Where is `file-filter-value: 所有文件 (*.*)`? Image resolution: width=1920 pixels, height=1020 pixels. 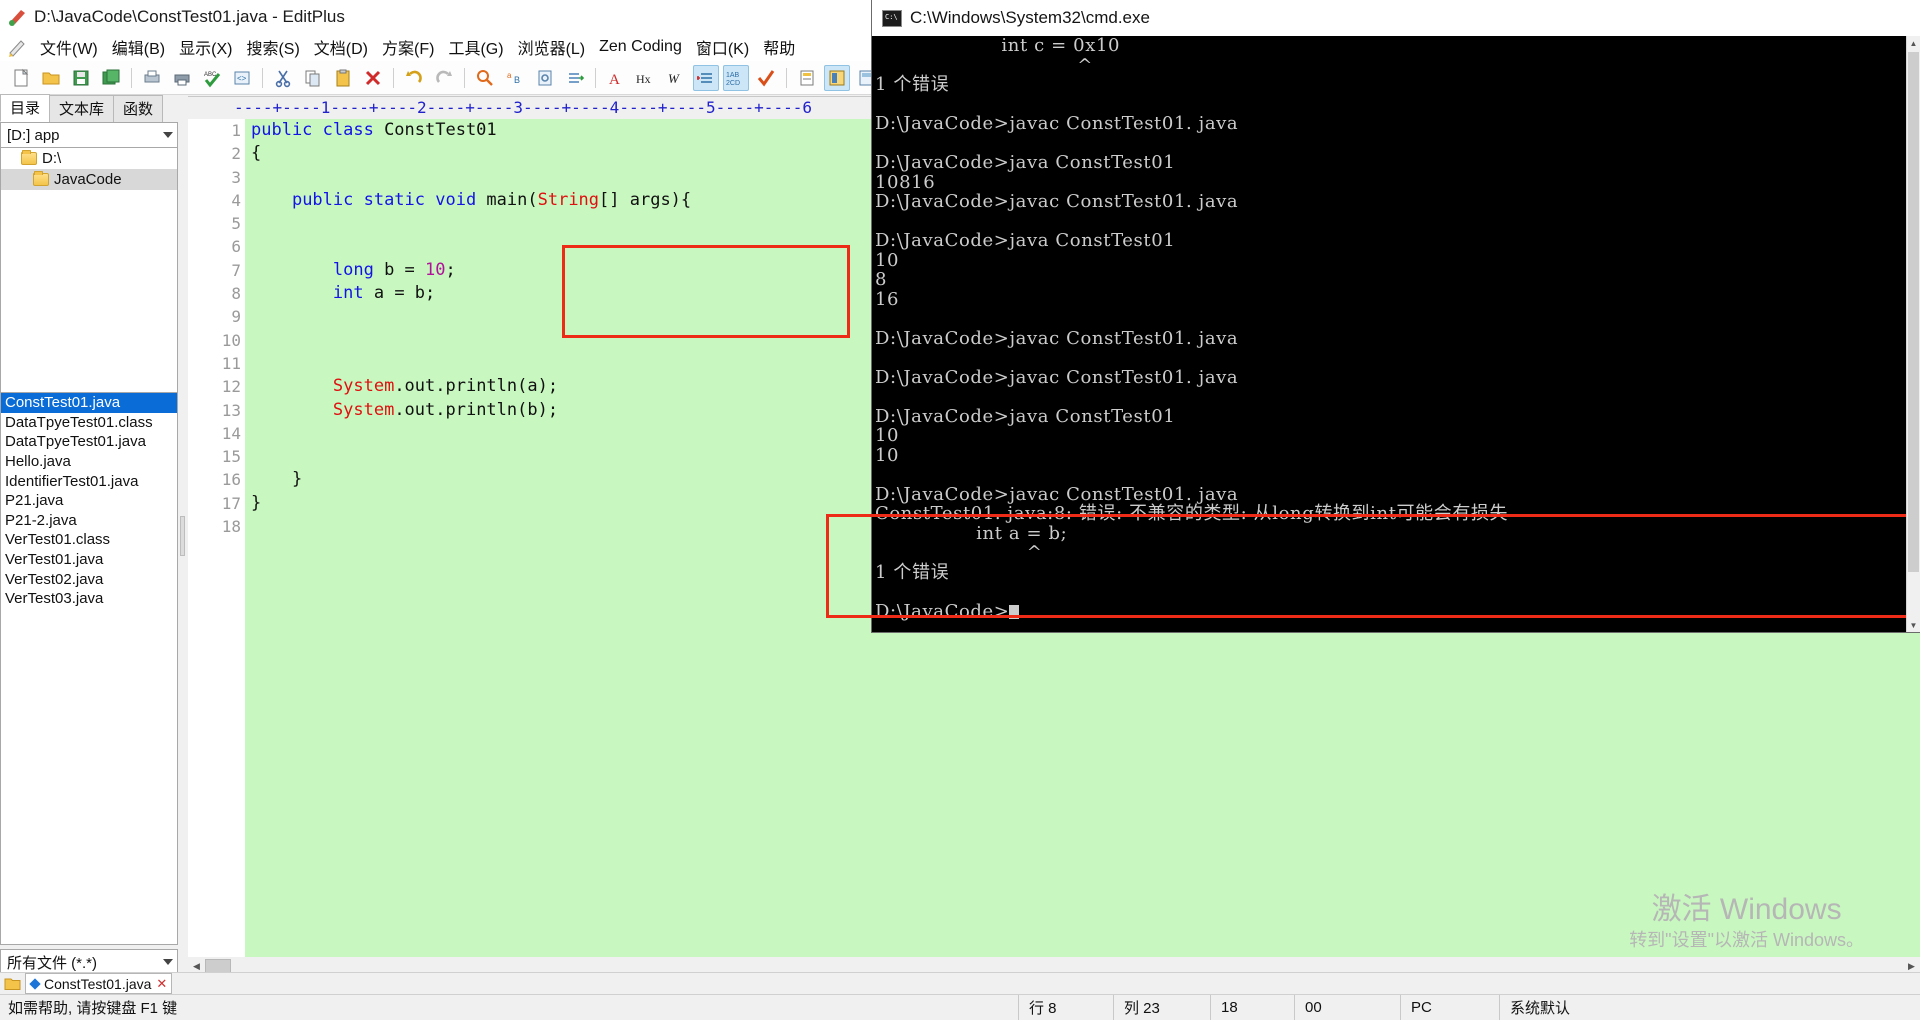 file-filter-value: 所有文件 (*.*) is located at coordinates (52, 963).